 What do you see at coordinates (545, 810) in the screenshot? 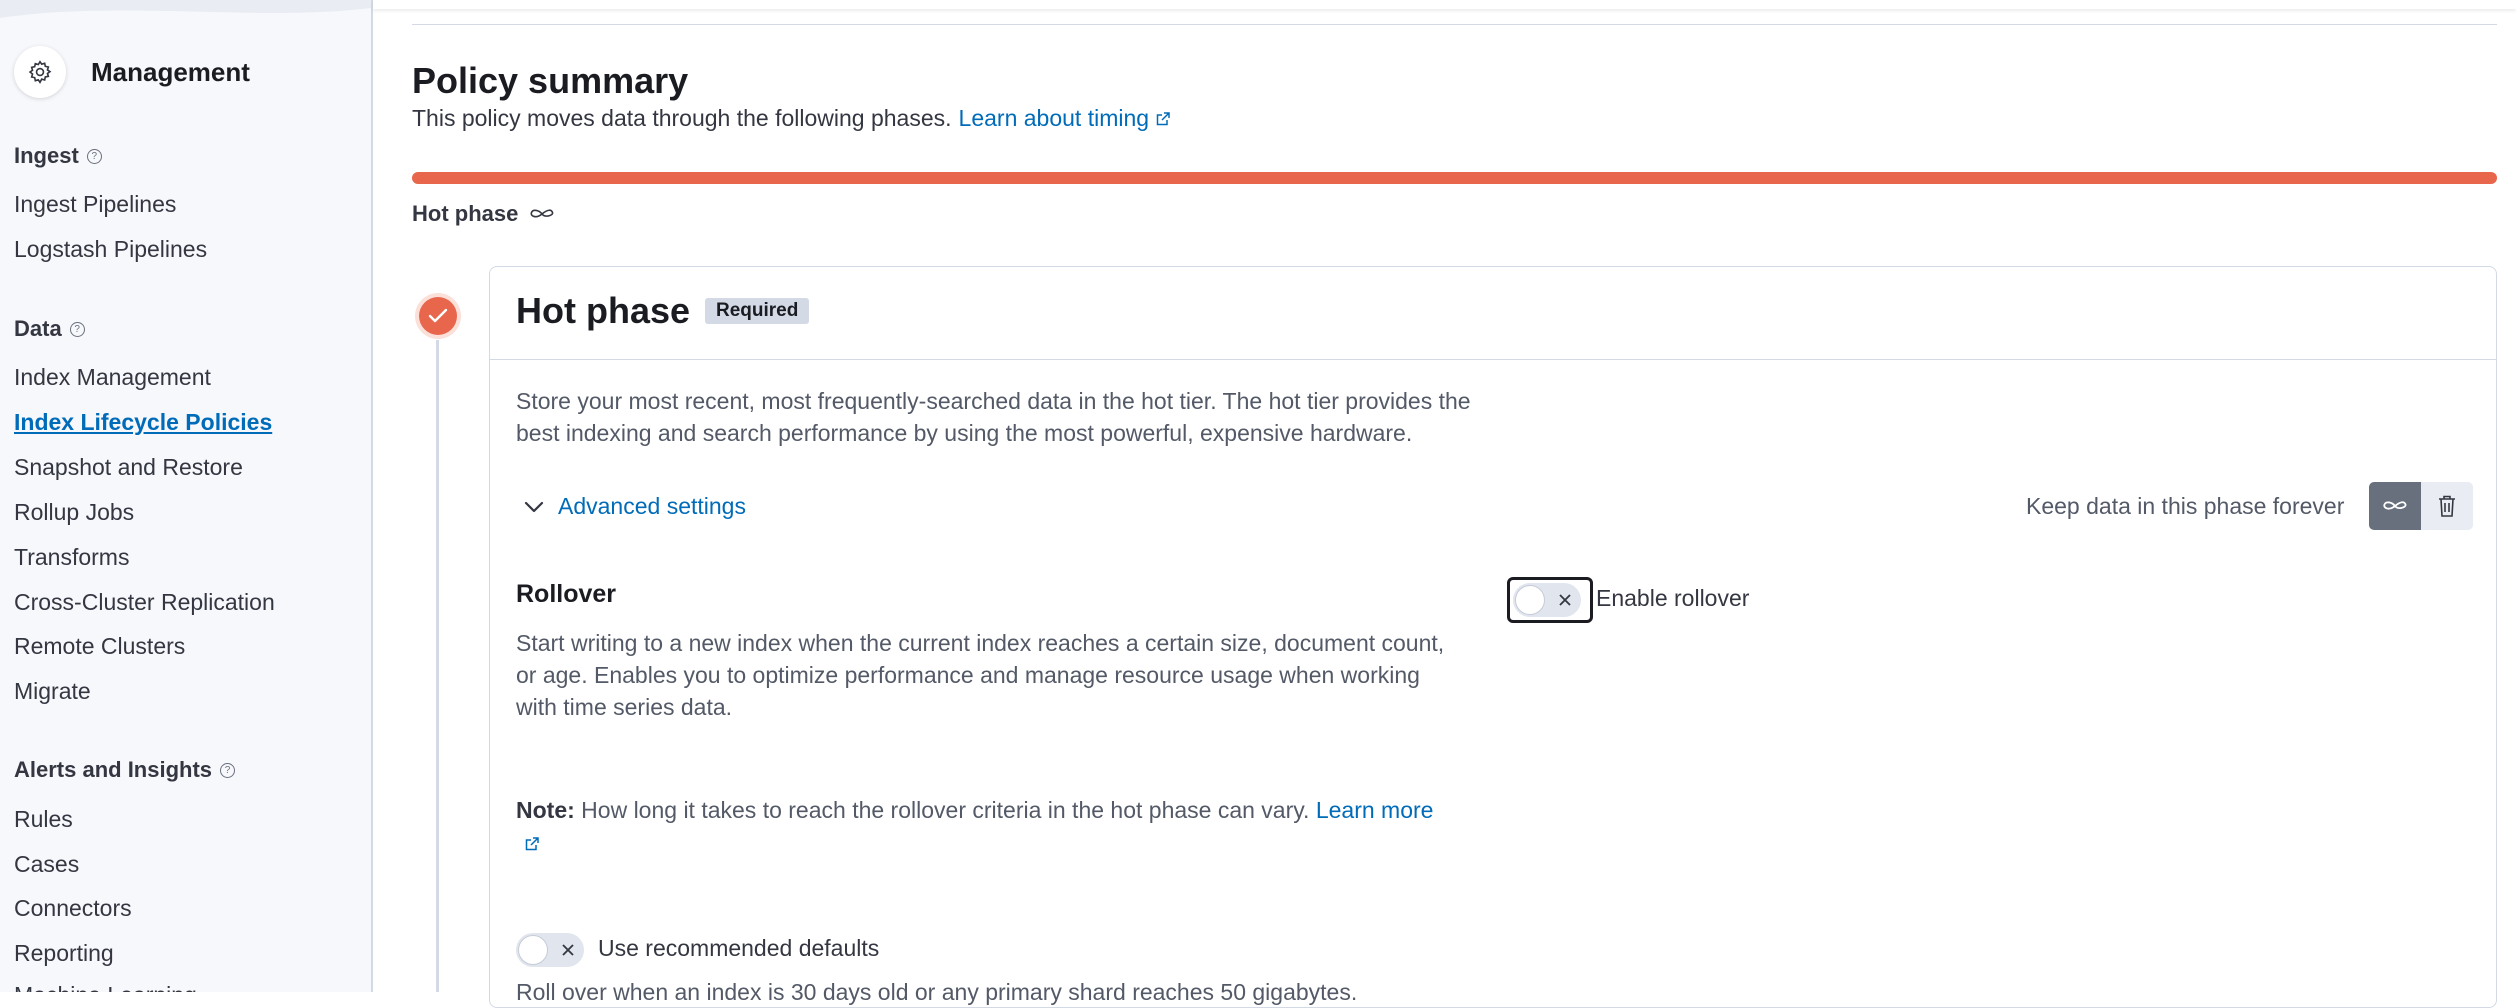
I see `note-prefix: Note:` at bounding box center [545, 810].